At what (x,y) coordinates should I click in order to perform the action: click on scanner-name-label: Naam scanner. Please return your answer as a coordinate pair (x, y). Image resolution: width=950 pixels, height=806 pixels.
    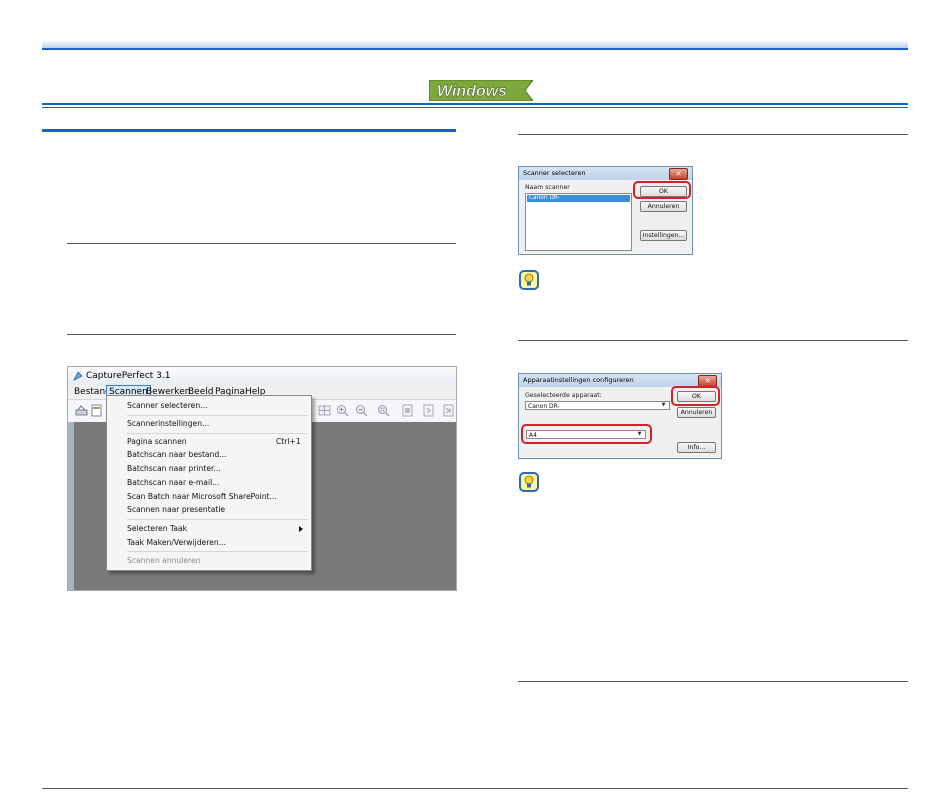
    Looking at the image, I should click on (547, 187).